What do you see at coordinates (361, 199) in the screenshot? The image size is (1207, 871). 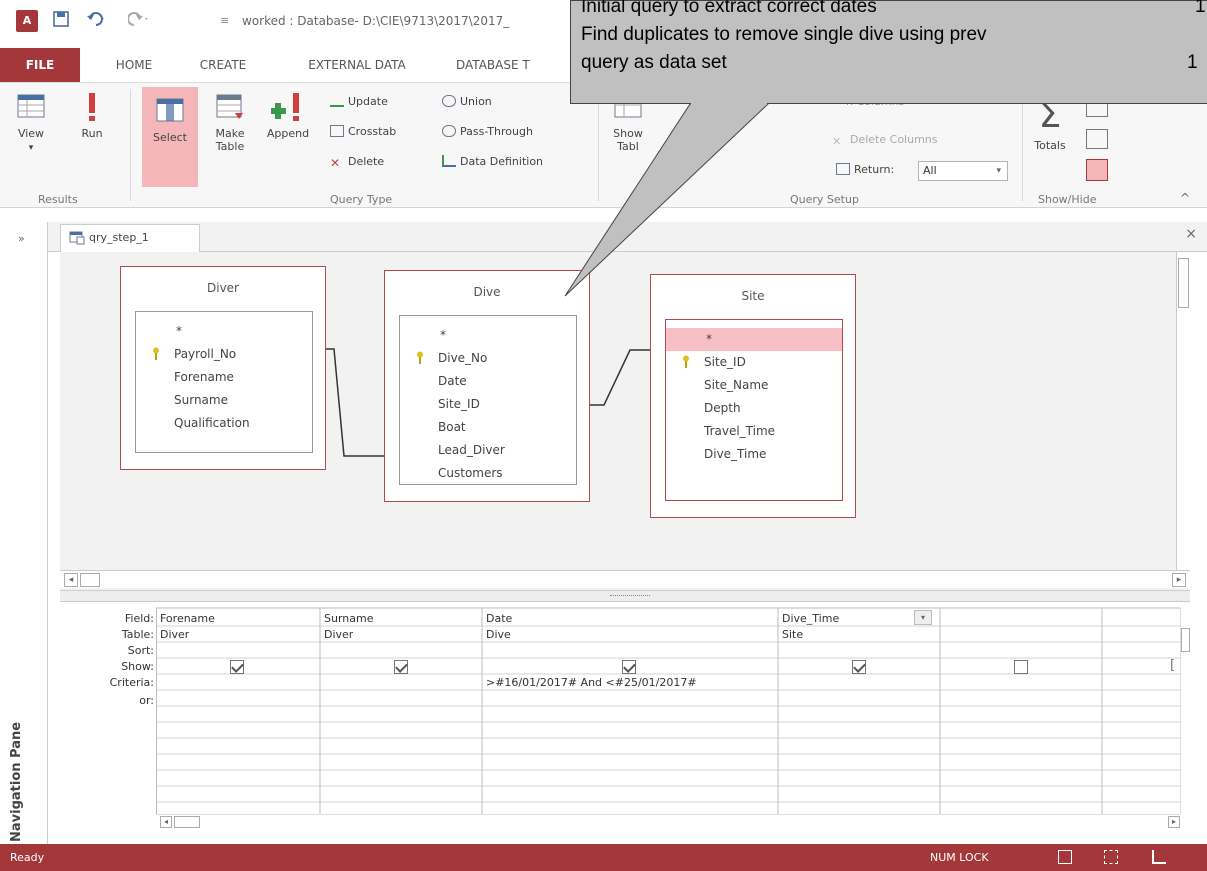 I see `query-type-group-label: Query Type` at bounding box center [361, 199].